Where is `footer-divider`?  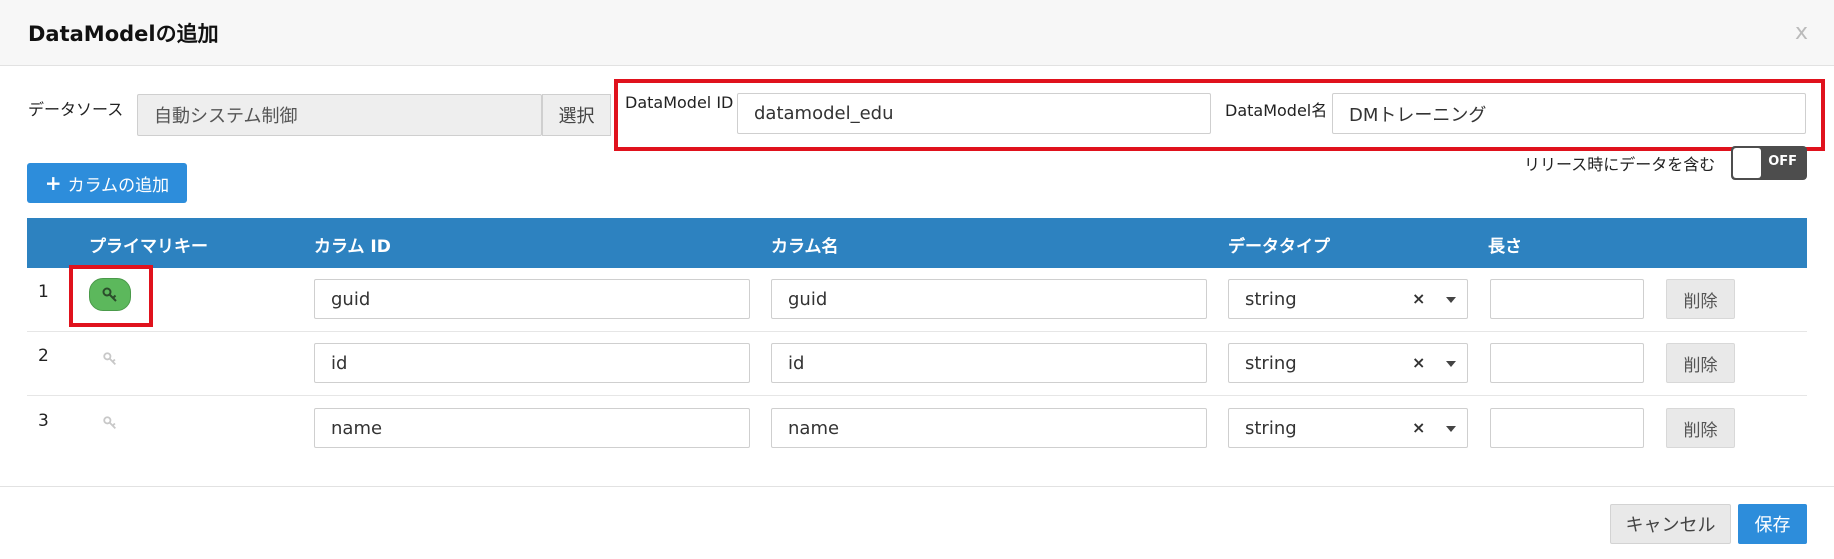
footer-divider is located at coordinates (917, 486).